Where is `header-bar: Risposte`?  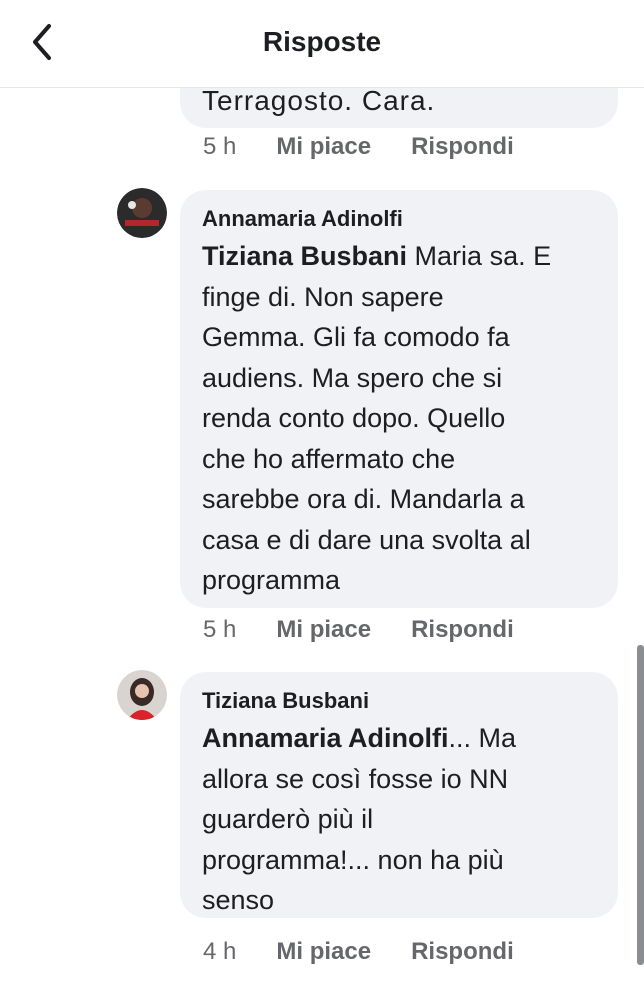 header-bar: Risposte is located at coordinates (322, 44).